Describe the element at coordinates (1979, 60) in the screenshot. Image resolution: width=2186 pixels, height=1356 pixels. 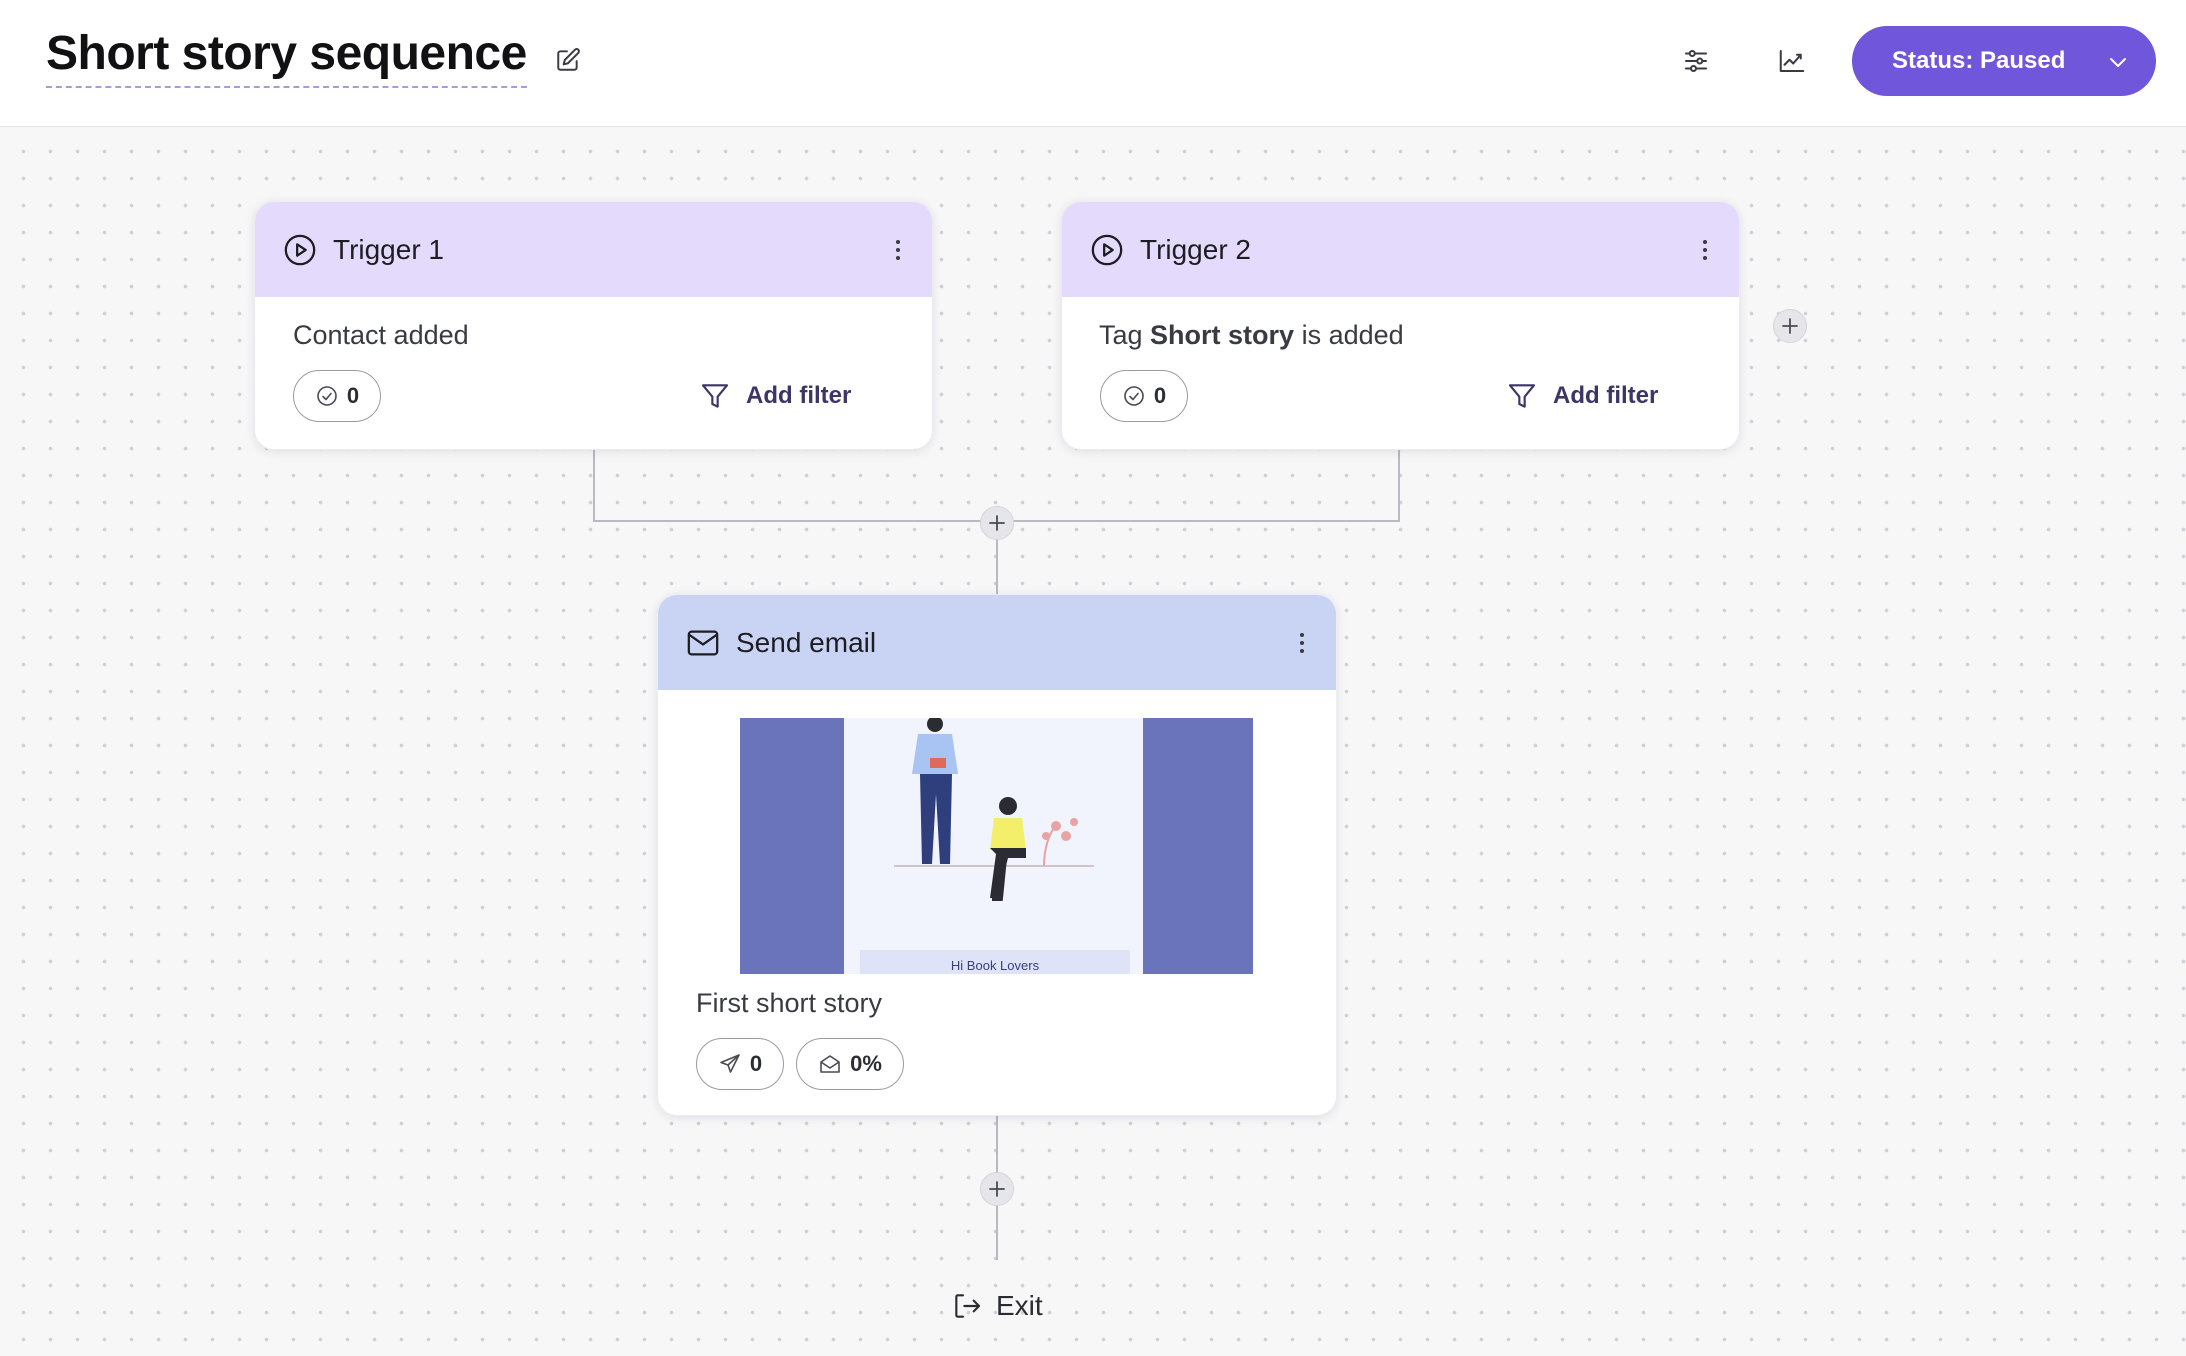
I see `status-label: Status: Paused` at that location.